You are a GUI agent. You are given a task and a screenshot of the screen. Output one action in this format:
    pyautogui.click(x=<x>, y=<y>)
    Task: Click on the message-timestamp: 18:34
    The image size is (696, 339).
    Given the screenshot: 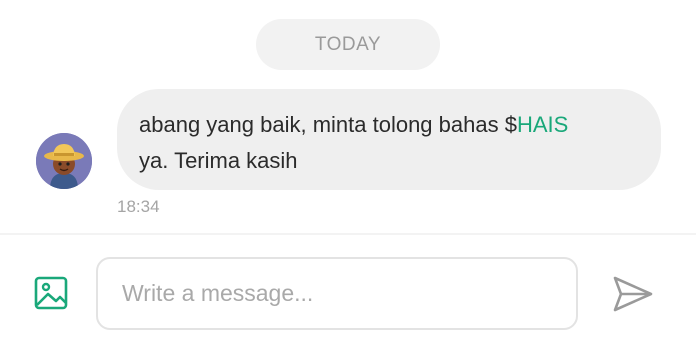 What is the action you would take?
    pyautogui.click(x=138, y=206)
    